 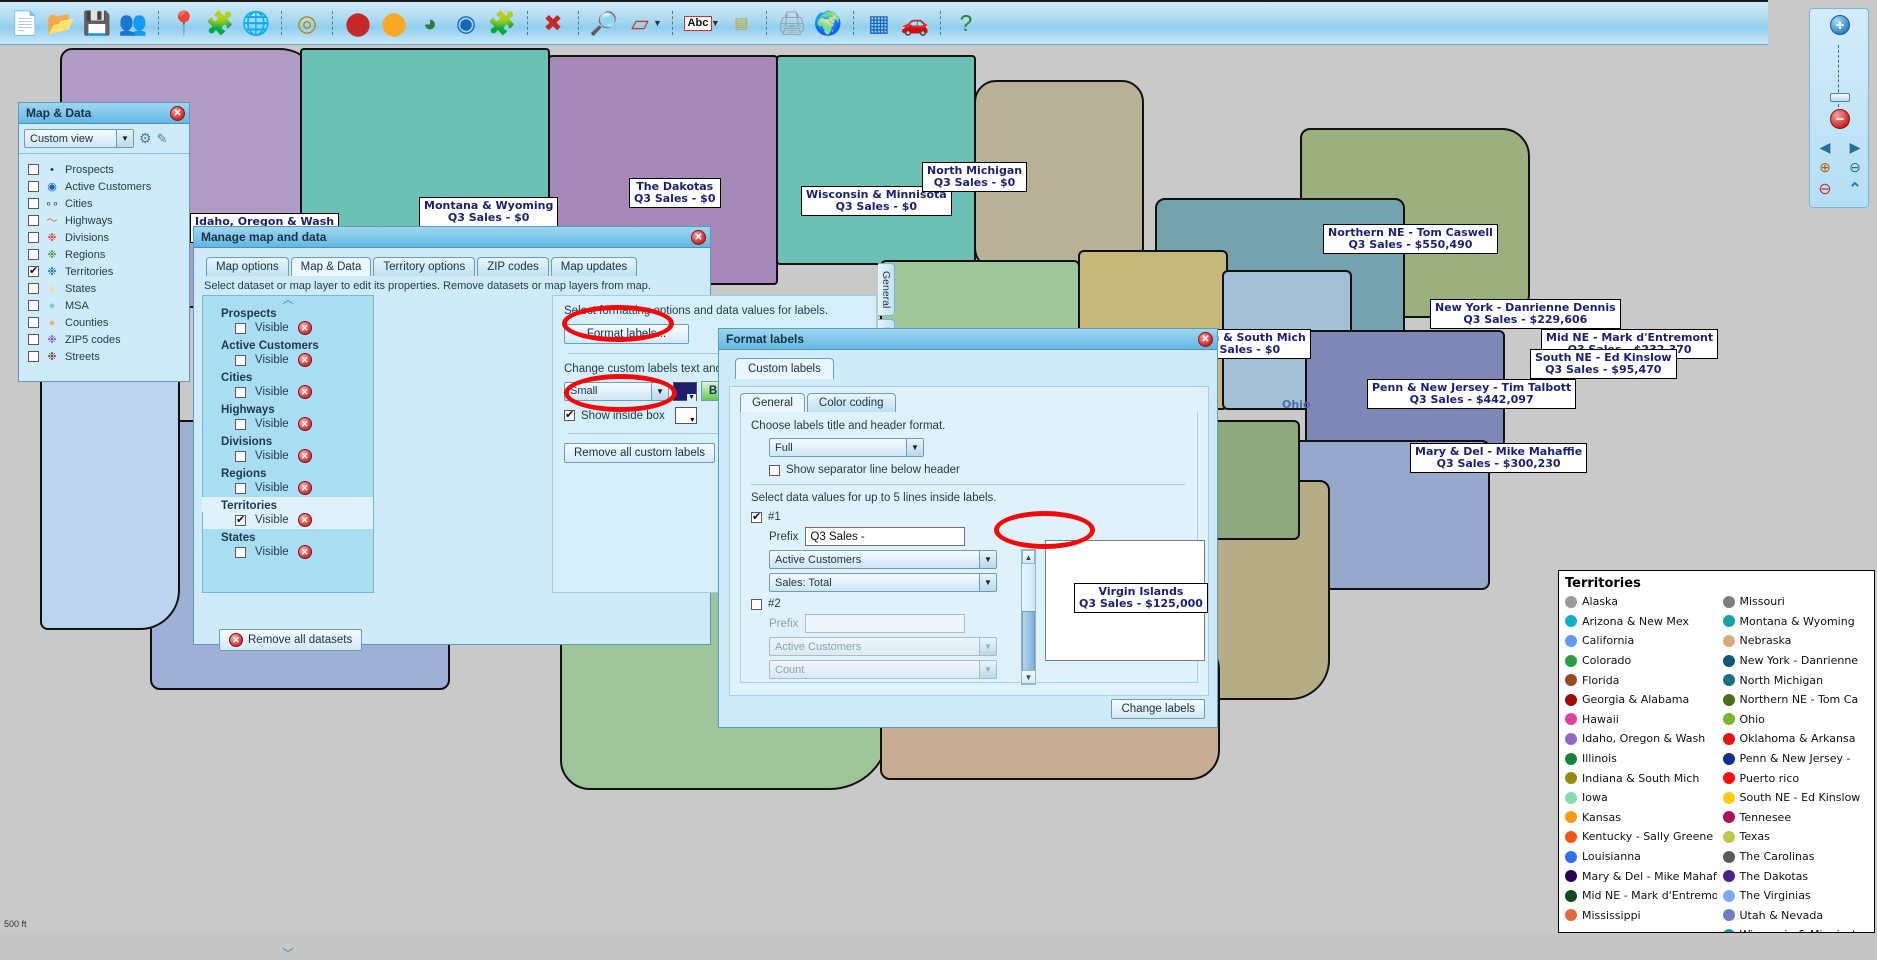 What do you see at coordinates (288, 954) in the screenshot?
I see `scroll-down-chevron-icon: ﹀` at bounding box center [288, 954].